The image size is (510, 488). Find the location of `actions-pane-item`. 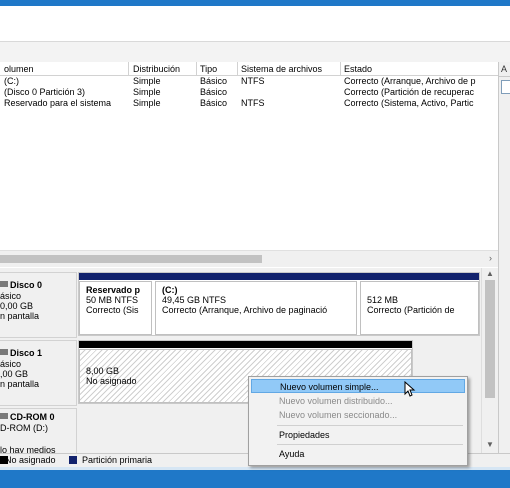

actions-pane-item is located at coordinates (505, 87).